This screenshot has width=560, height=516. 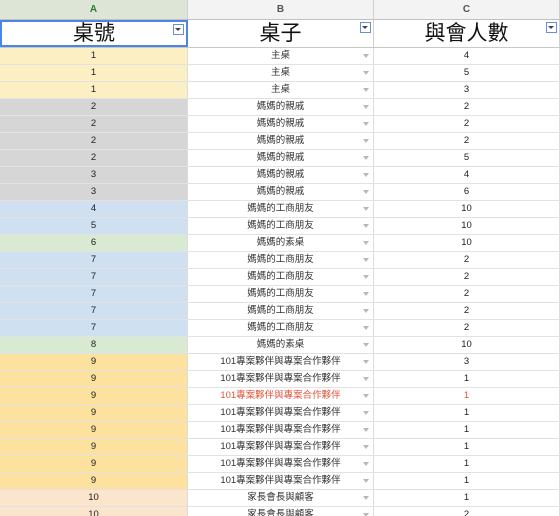 I want to click on header-cell-table-name: 桌子, so click(x=281, y=33).